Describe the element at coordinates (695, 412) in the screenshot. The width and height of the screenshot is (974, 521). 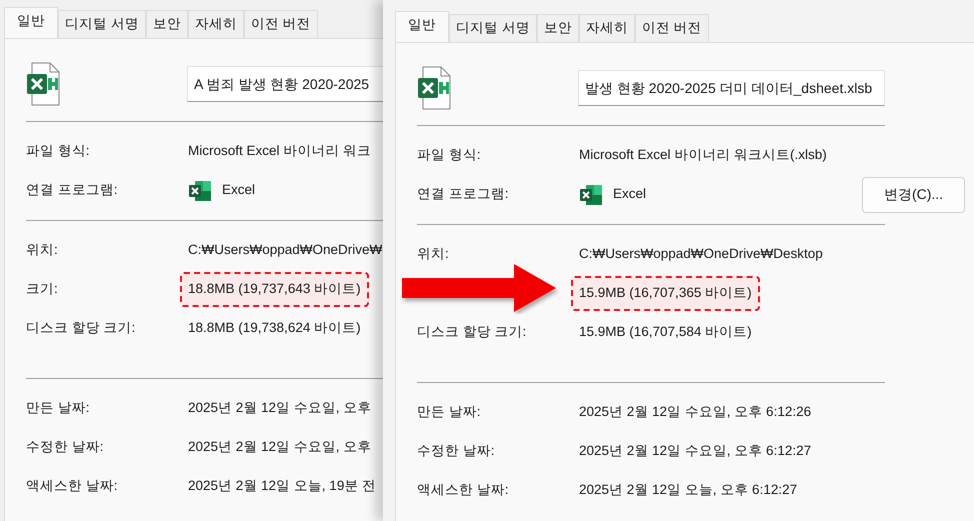
I see `field-value: 2025년 2월 12일 수요일, 오후 6:12:26` at that location.